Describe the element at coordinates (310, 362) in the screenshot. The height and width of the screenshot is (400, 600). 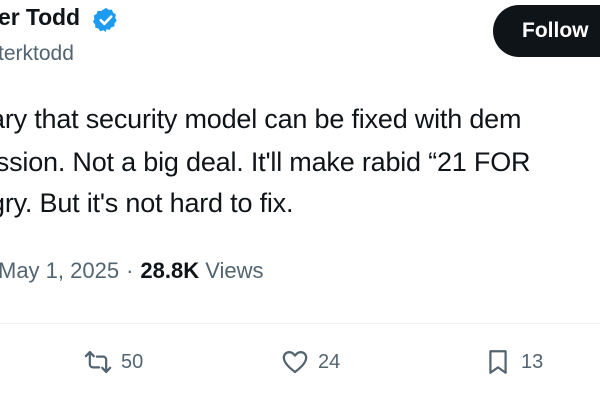
I see `like-button: 24` at that location.